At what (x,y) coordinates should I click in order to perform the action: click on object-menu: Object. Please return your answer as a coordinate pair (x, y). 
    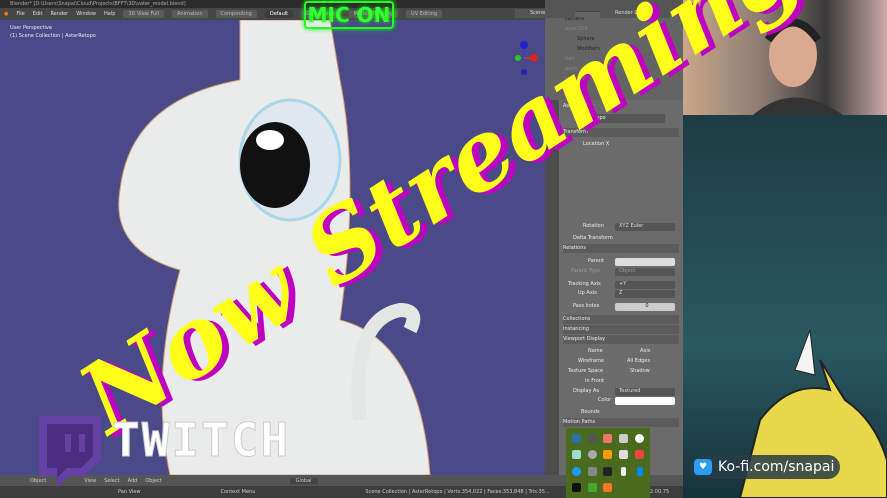
    Looking at the image, I should click on (153, 481).